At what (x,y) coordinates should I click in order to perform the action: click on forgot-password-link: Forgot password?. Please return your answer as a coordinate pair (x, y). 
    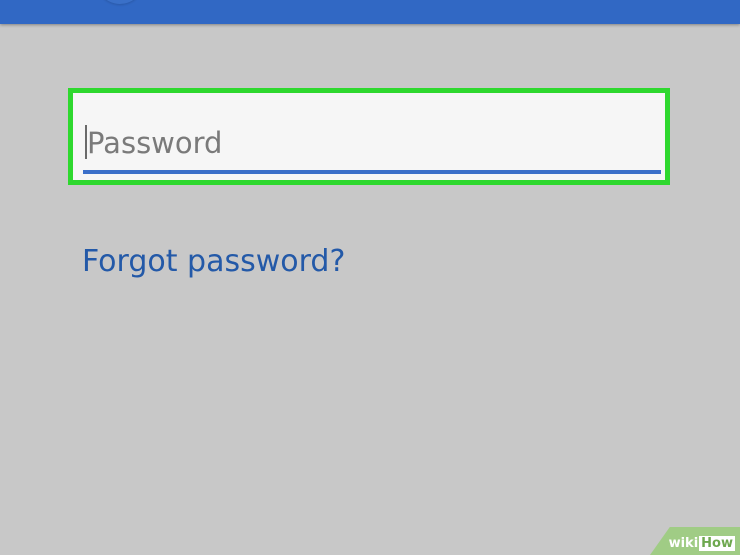
    Looking at the image, I should click on (213, 261).